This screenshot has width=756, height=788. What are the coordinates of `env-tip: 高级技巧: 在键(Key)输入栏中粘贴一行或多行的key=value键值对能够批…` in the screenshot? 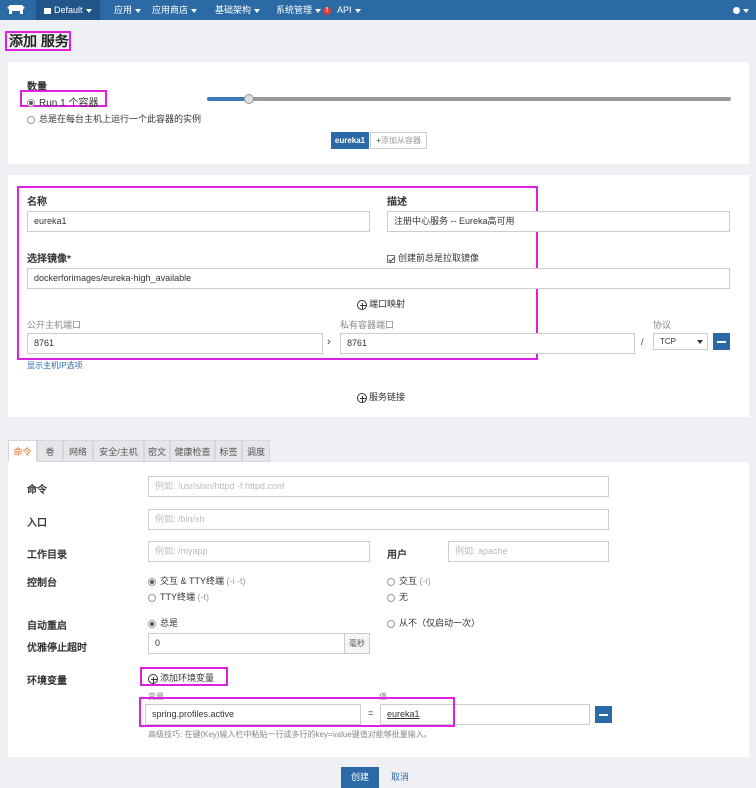 It's located at (290, 734).